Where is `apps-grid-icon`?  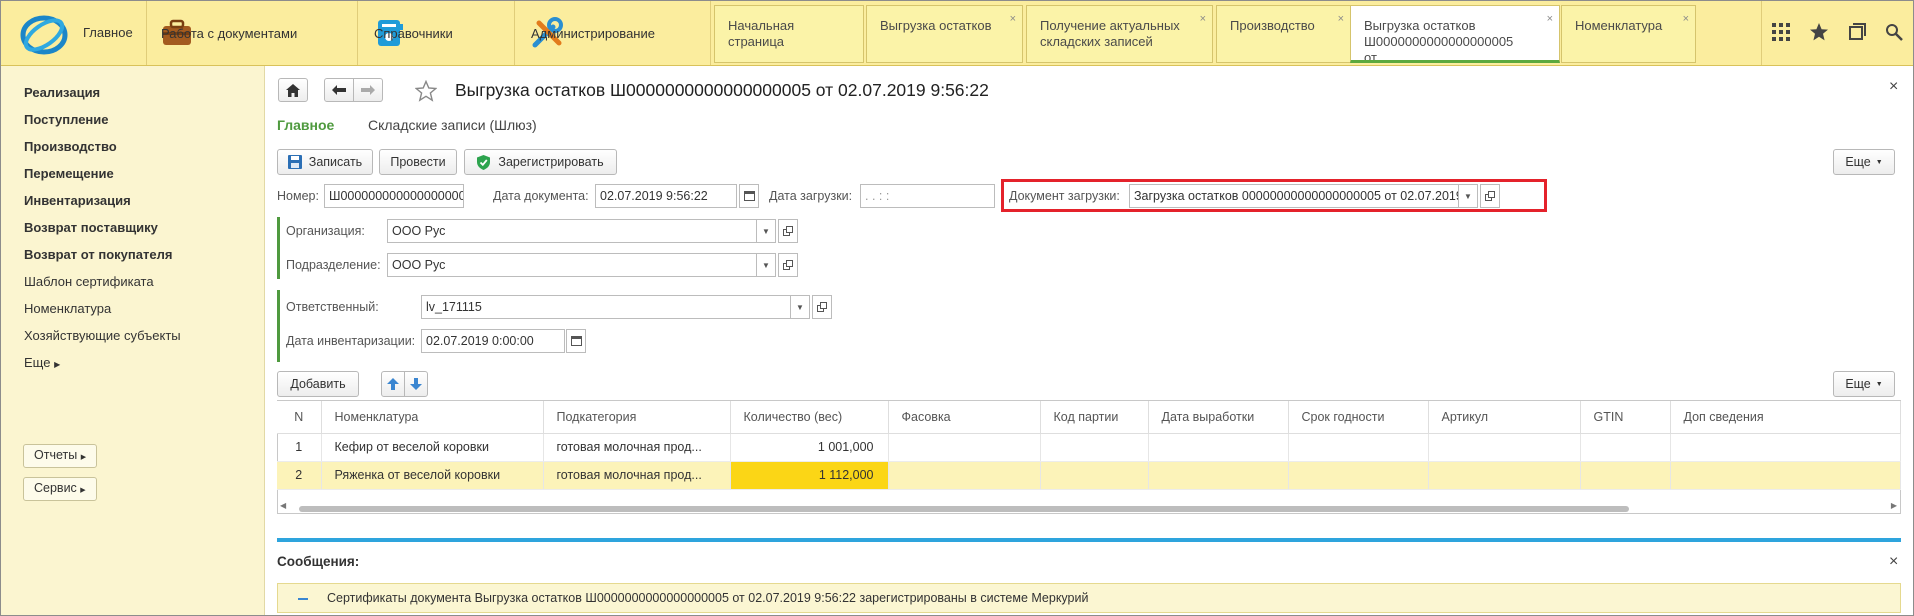
apps-grid-icon is located at coordinates (1780, 33).